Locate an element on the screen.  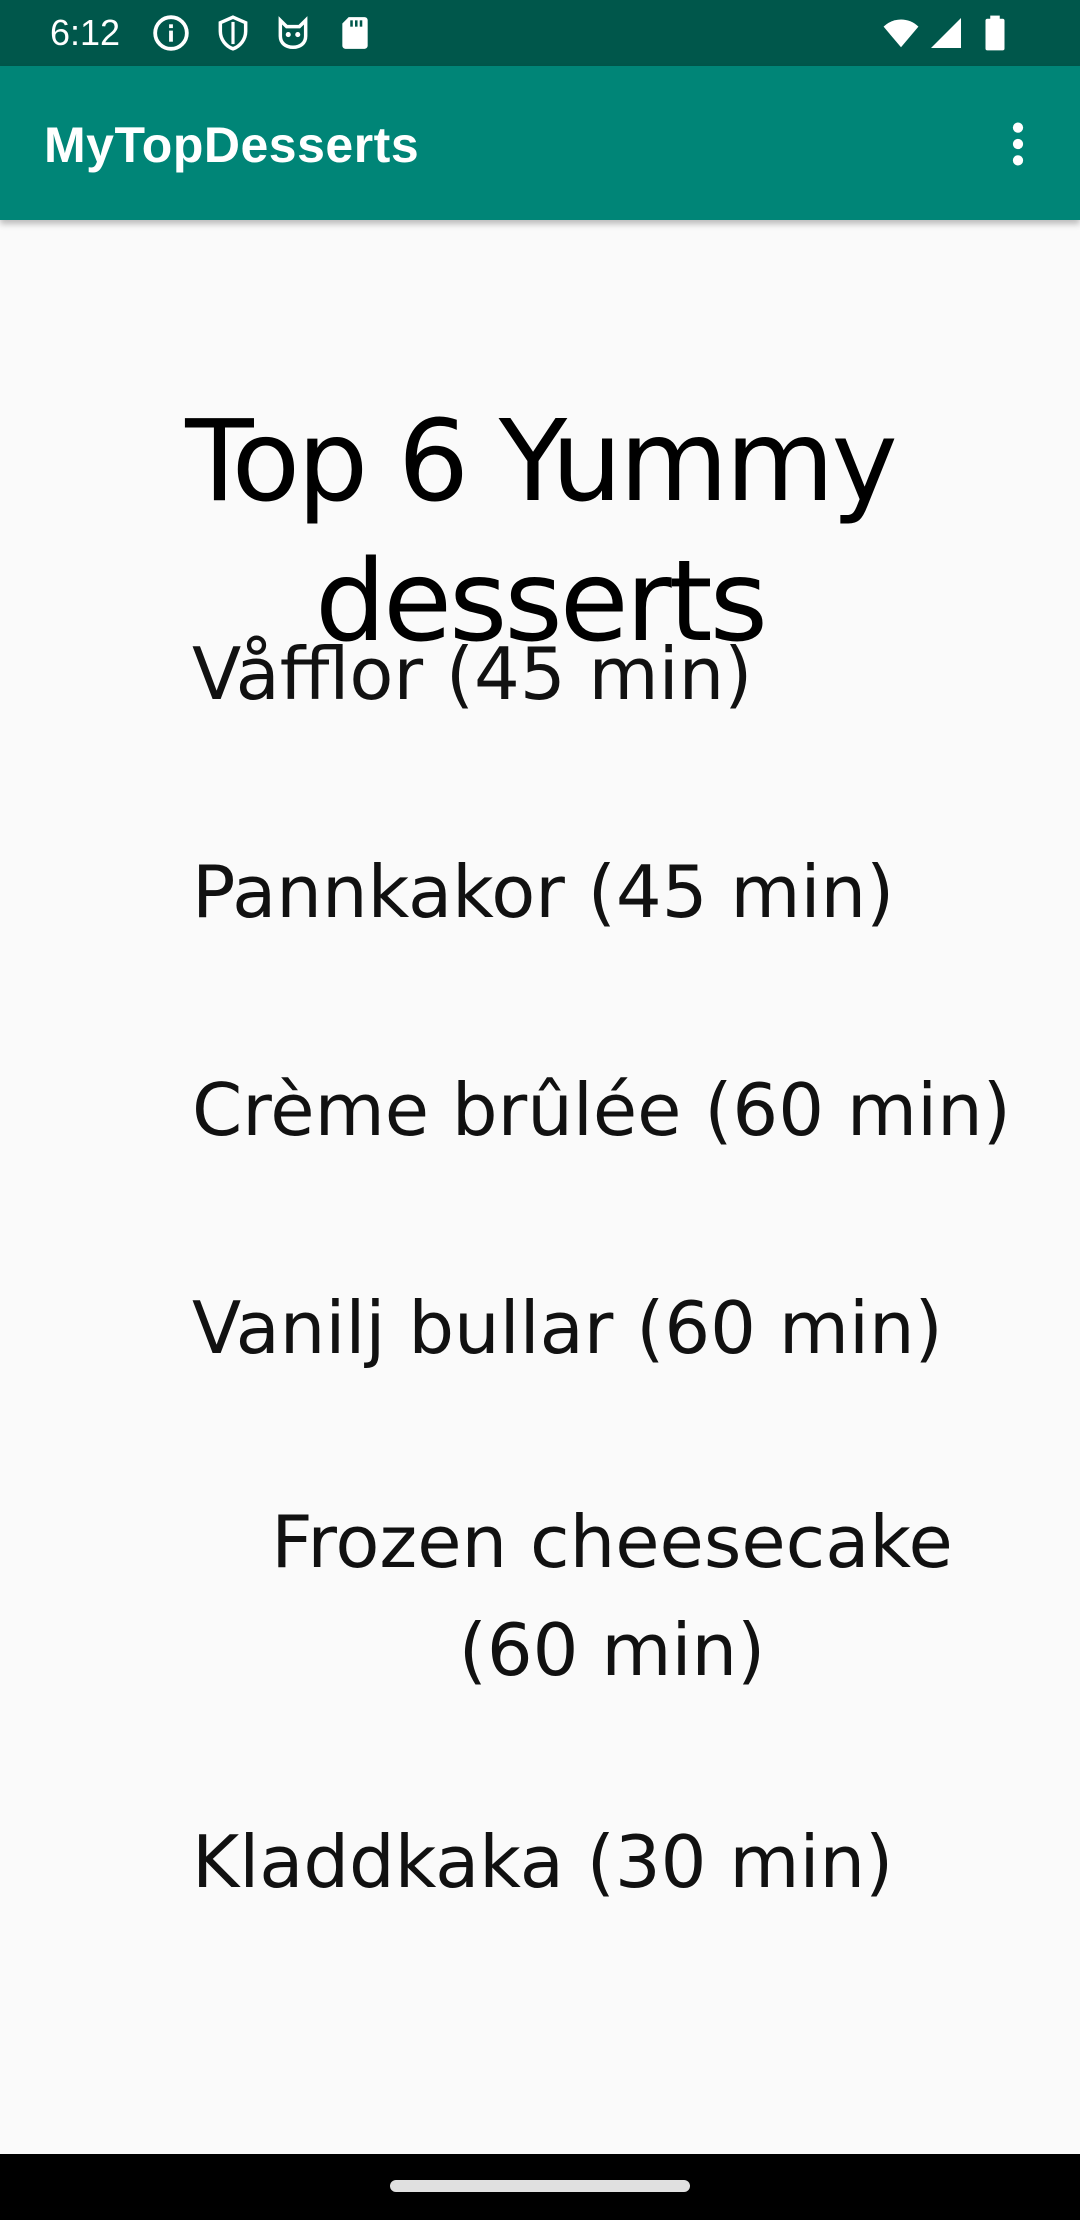
shield-icon is located at coordinates (233, 33).